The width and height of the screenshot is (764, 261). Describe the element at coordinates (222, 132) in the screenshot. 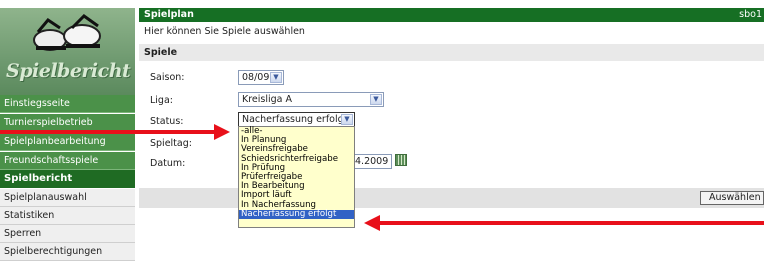

I see `arrowhead-right-icon` at that location.